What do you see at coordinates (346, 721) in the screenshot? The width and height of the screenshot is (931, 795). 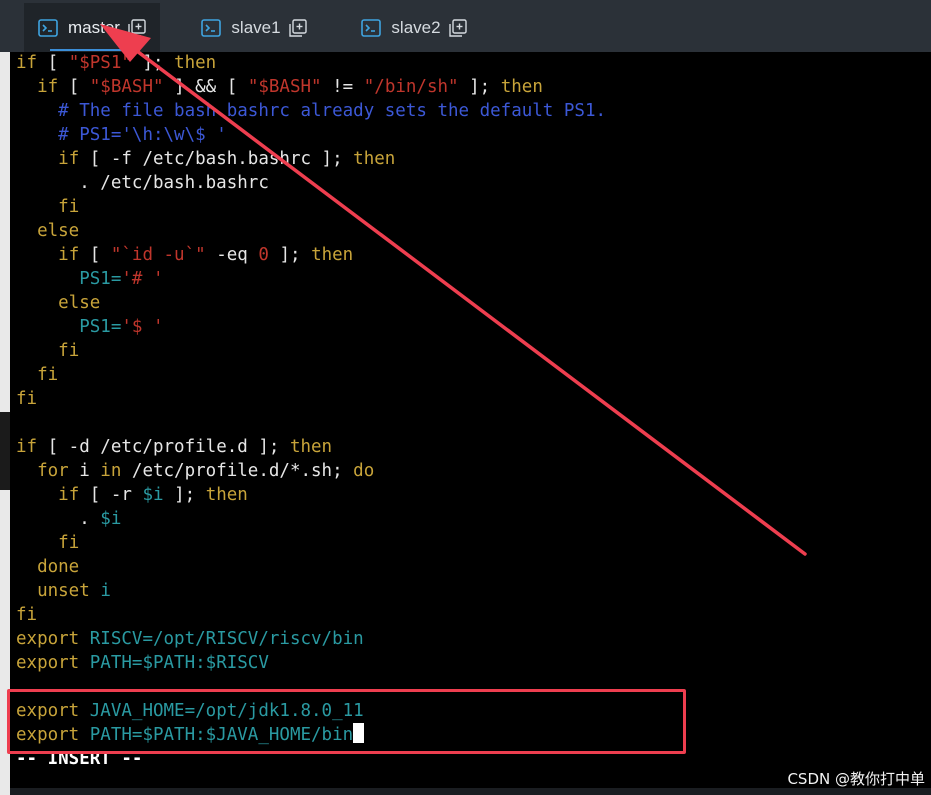 I see `highlight-box` at bounding box center [346, 721].